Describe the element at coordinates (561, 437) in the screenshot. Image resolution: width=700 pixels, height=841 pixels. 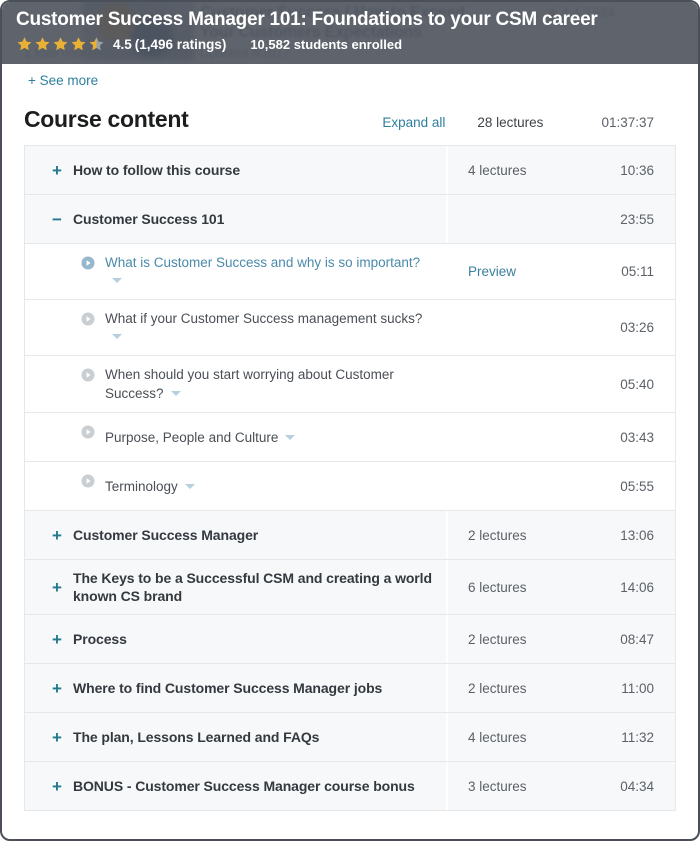
I see `row-meta-cell: 03:43` at that location.